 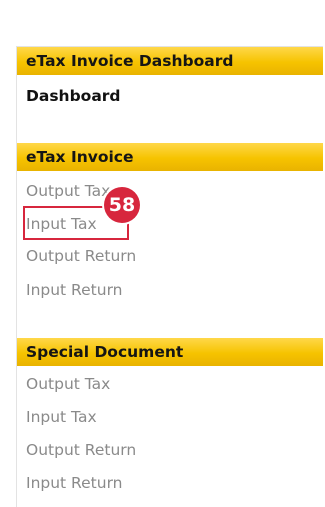 What do you see at coordinates (74, 290) in the screenshot?
I see `menu-item-etax-input-return: Input Return` at bounding box center [74, 290].